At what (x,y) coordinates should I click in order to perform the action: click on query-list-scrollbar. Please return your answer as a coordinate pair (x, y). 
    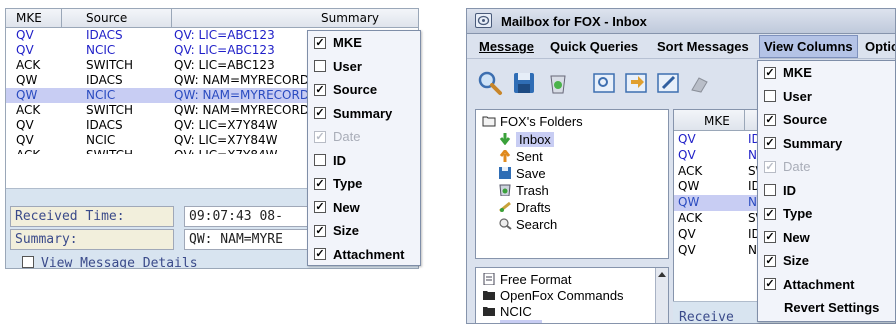
    Looking at the image, I should click on (661, 295).